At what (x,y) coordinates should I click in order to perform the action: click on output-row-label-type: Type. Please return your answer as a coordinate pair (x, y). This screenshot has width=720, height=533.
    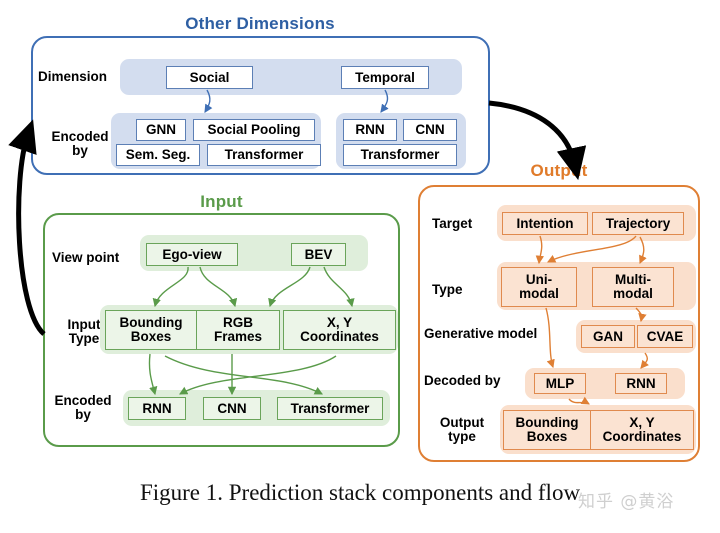
    Looking at the image, I should click on (447, 289).